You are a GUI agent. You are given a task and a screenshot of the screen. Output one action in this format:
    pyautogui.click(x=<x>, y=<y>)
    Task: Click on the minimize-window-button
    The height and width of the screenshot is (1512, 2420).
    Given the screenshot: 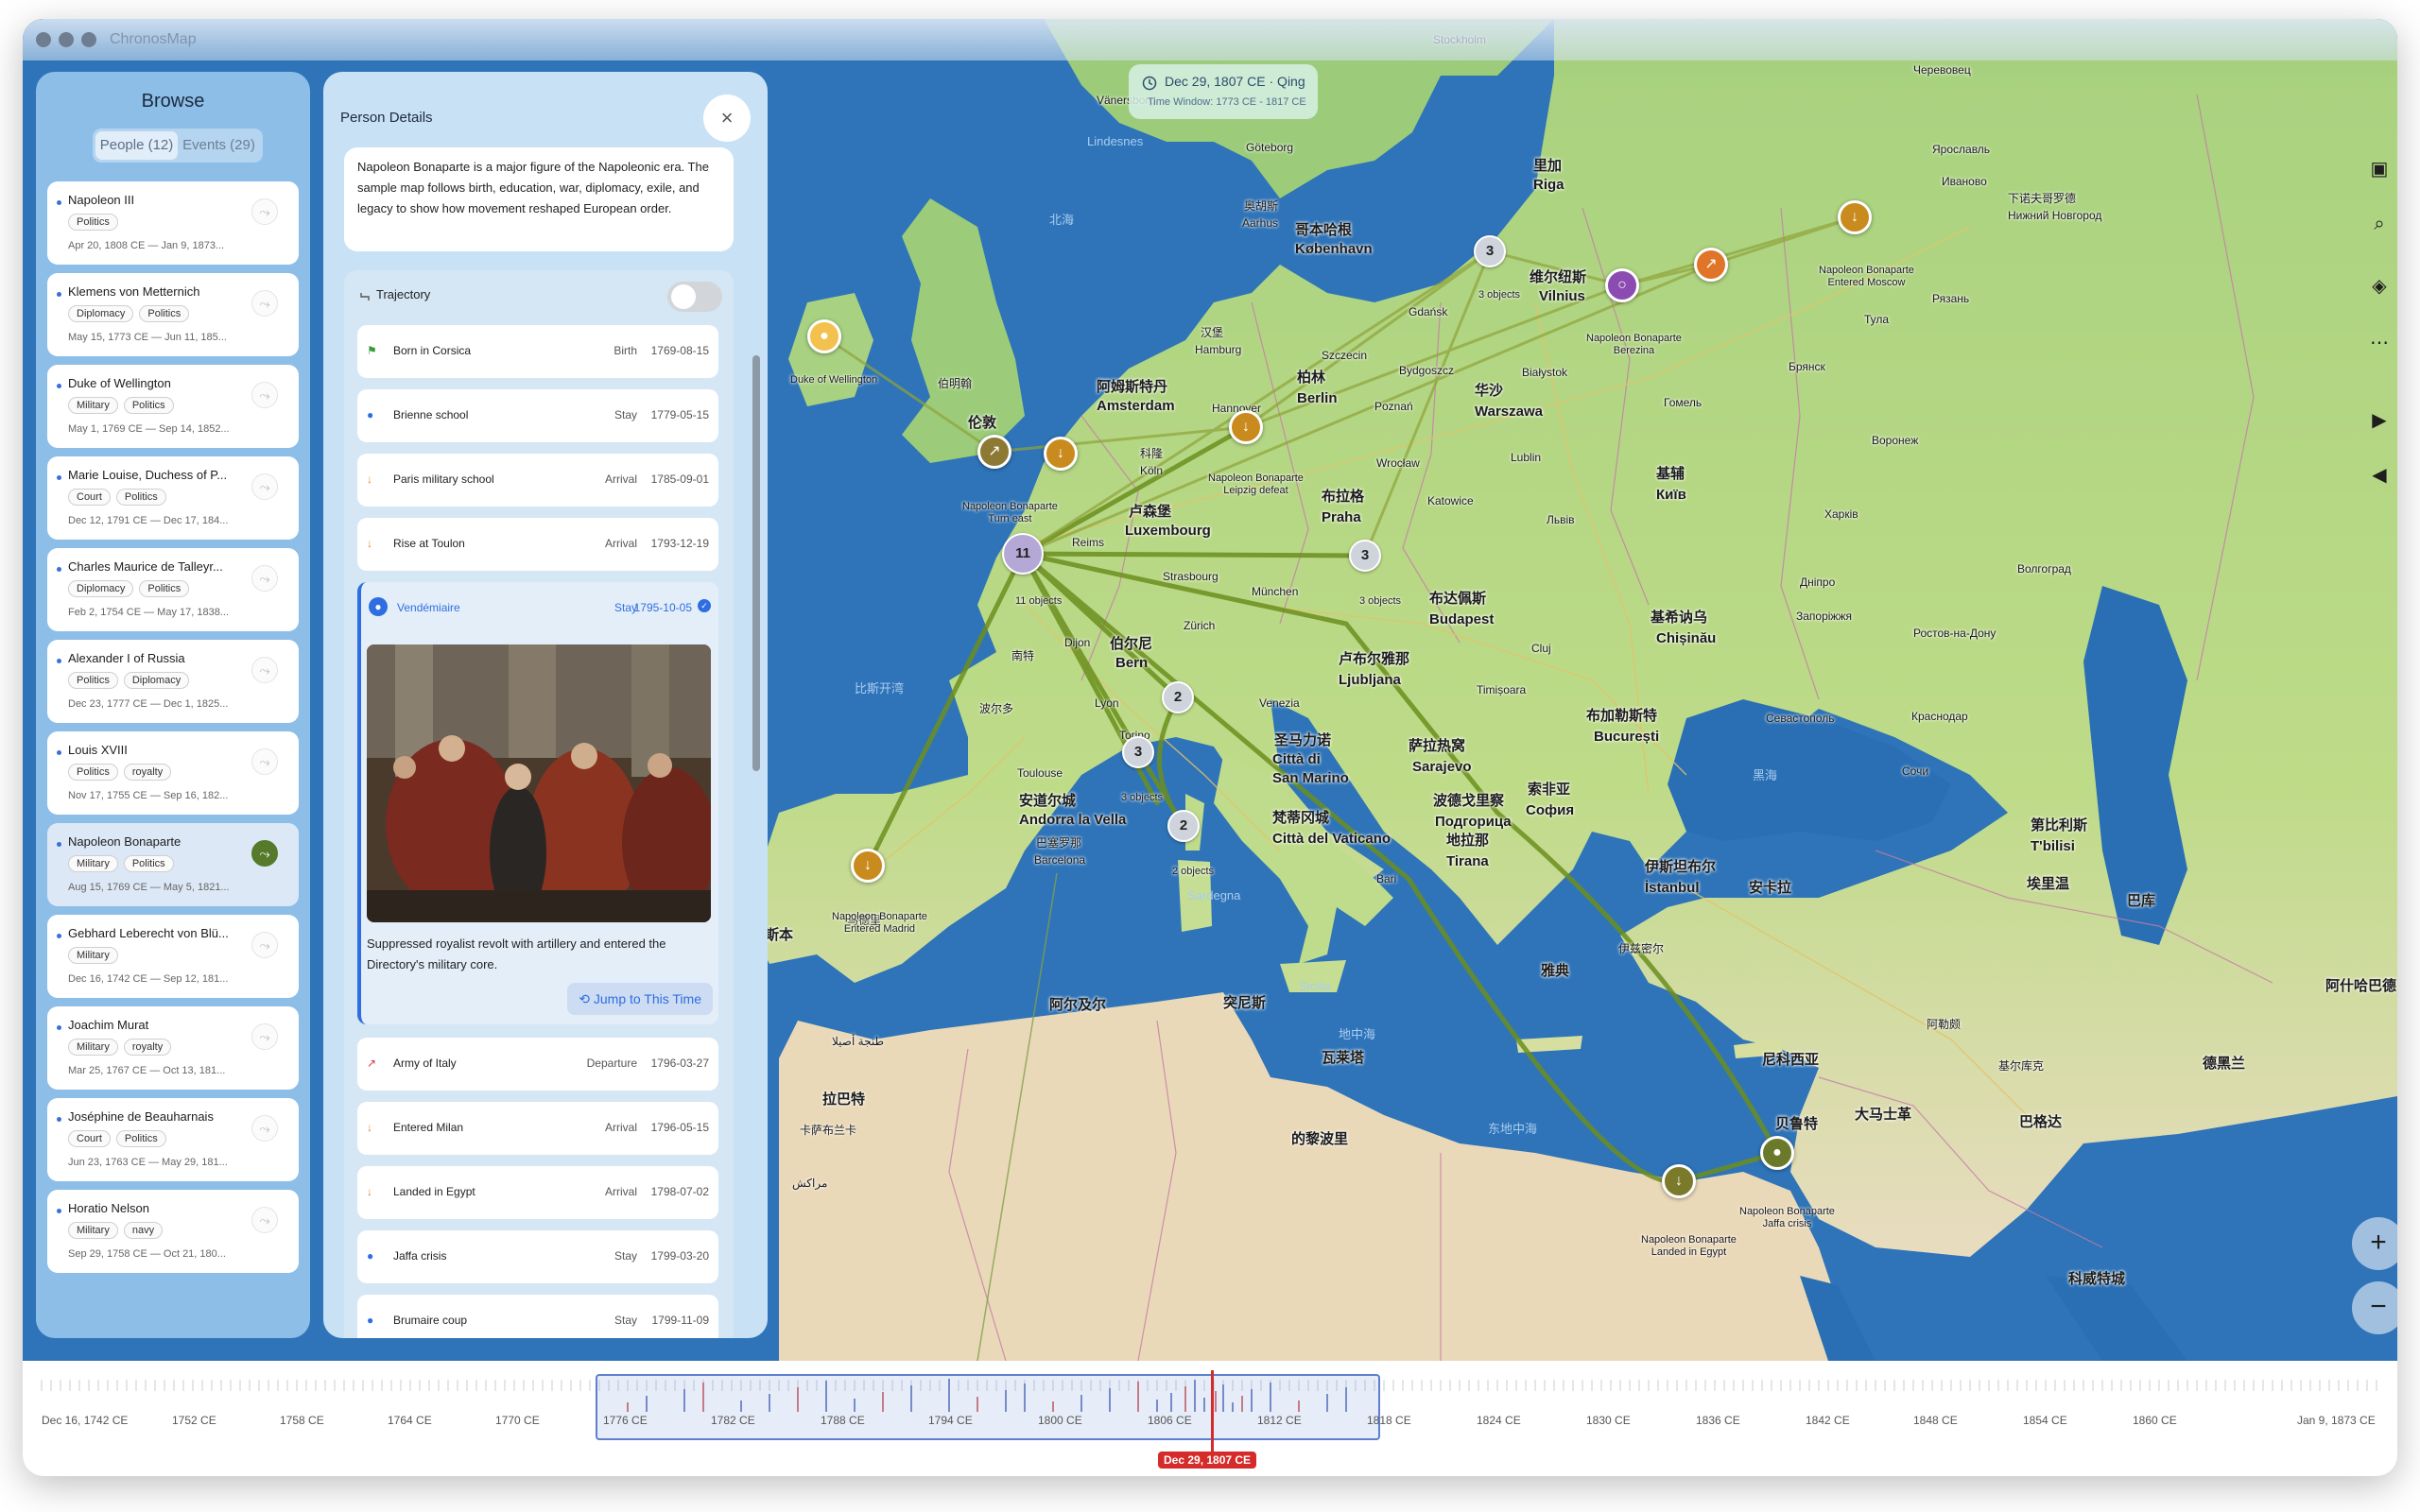 What is the action you would take?
    pyautogui.click(x=66, y=39)
    